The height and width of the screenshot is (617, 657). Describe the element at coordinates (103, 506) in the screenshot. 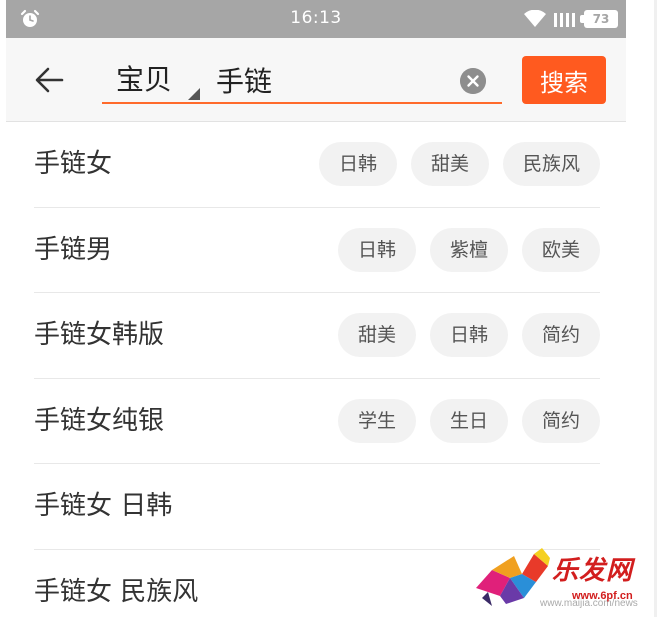

I see `suggestion-text: 手链女 日韩` at that location.